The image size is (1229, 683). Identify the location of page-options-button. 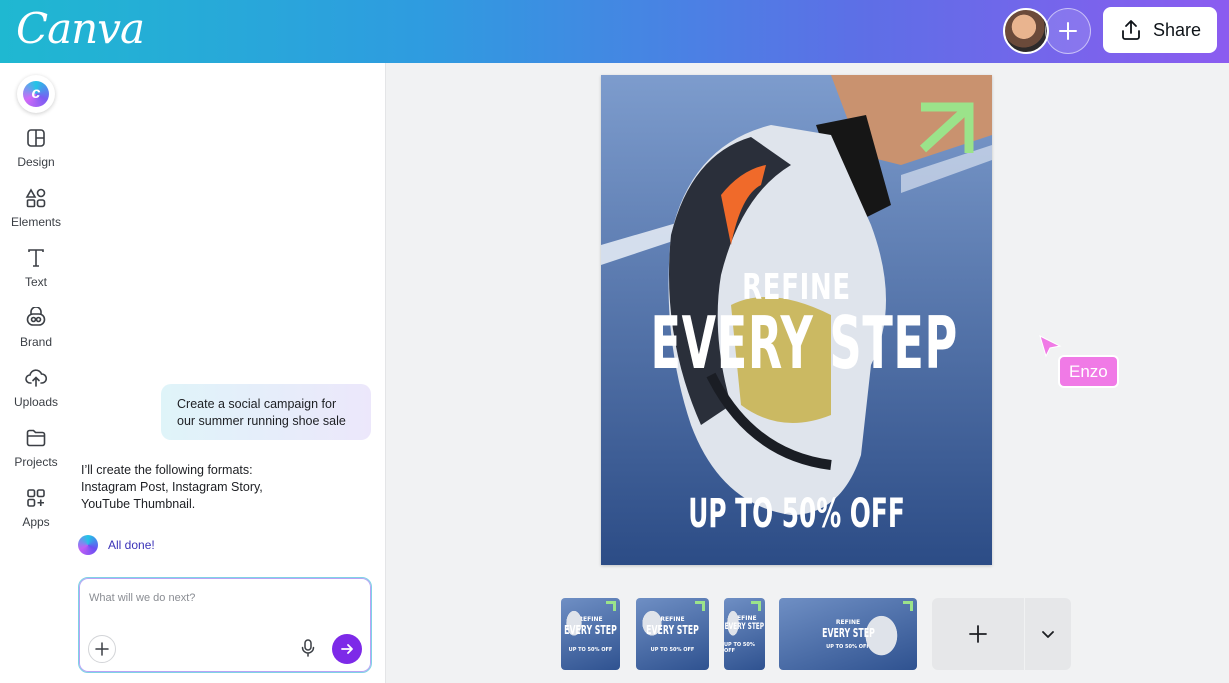
(1048, 634).